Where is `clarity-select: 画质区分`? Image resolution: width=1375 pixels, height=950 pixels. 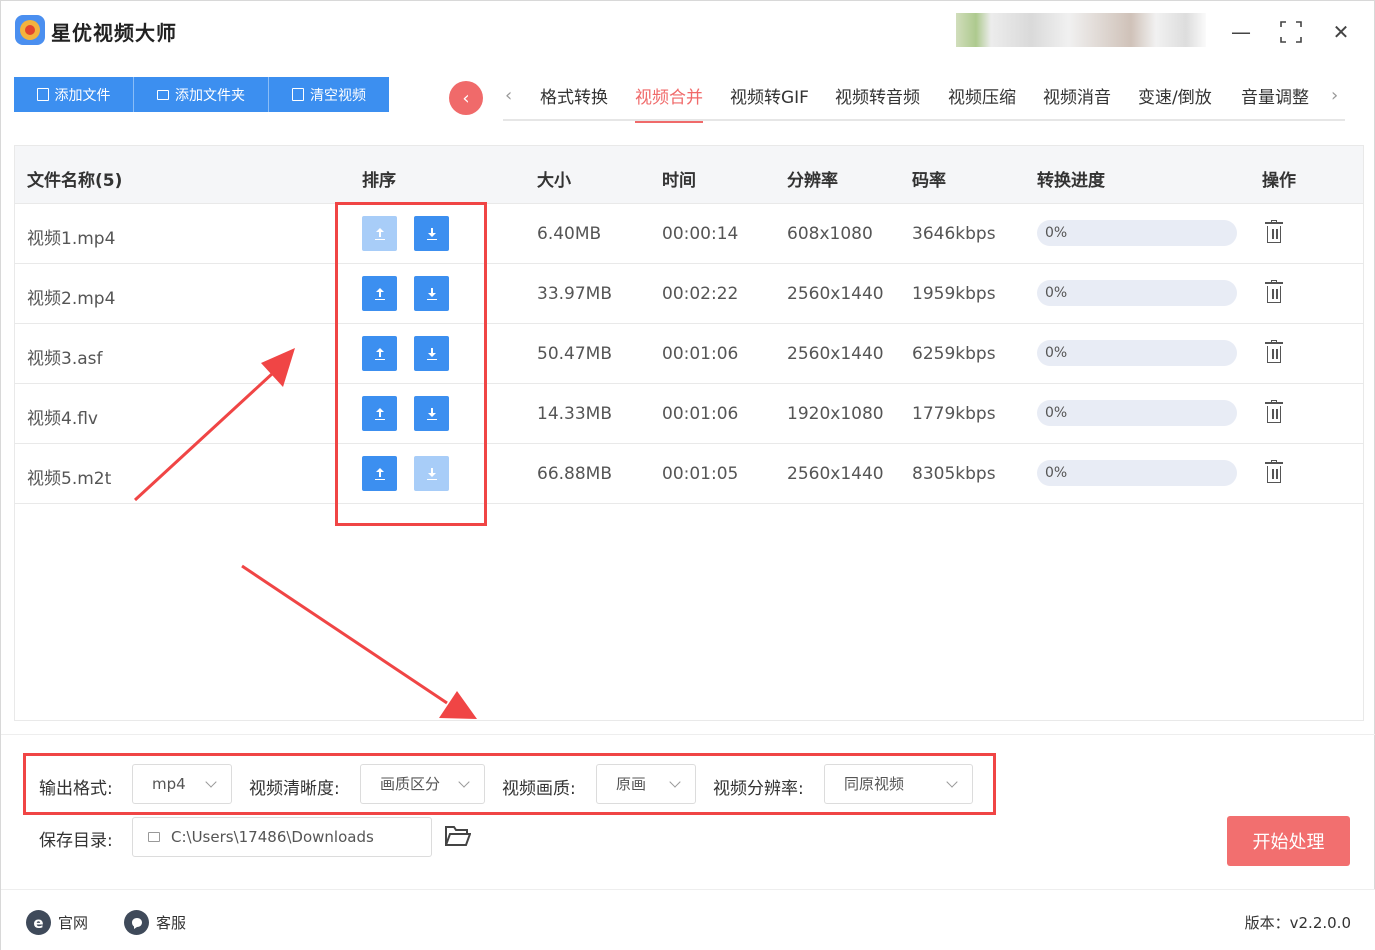 clarity-select: 画质区分 is located at coordinates (422, 784).